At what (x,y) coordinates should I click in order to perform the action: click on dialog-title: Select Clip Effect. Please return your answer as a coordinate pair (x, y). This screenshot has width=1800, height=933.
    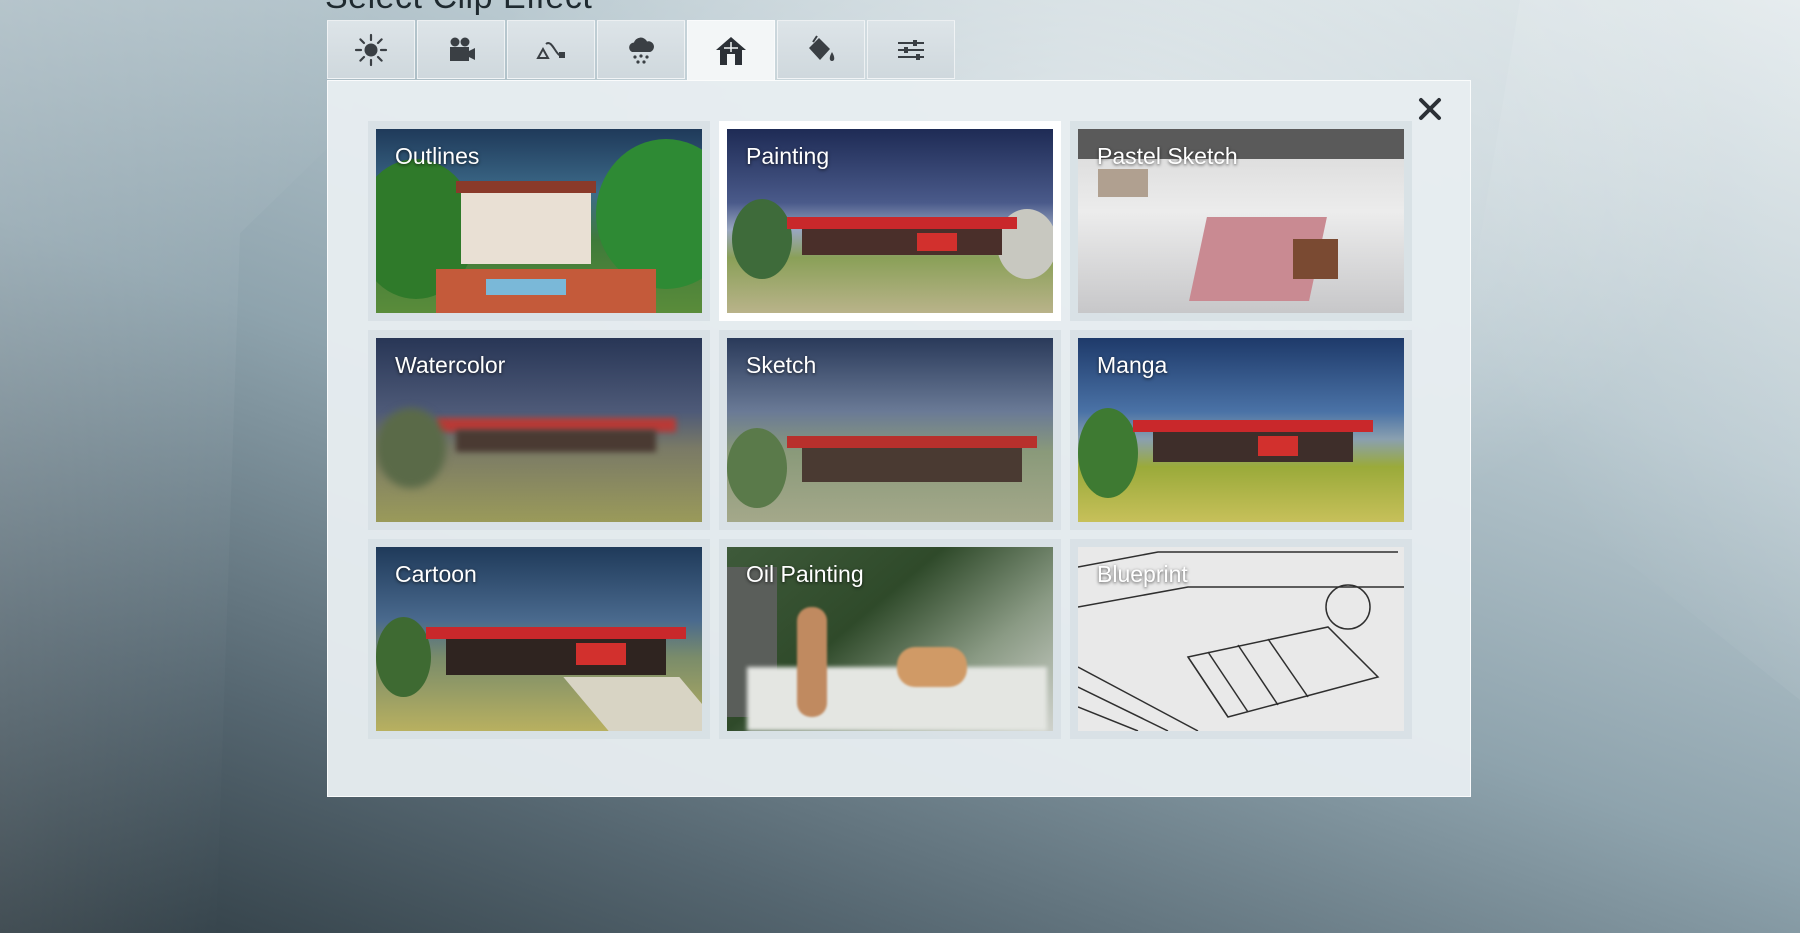
    Looking at the image, I should click on (458, 8).